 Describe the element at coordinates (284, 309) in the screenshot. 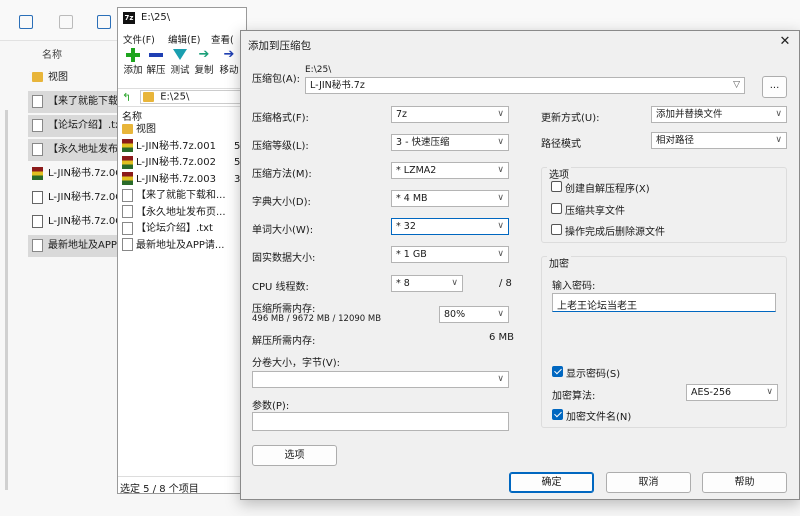

I see `mem-comp-label: 压缩所需内存:` at that location.